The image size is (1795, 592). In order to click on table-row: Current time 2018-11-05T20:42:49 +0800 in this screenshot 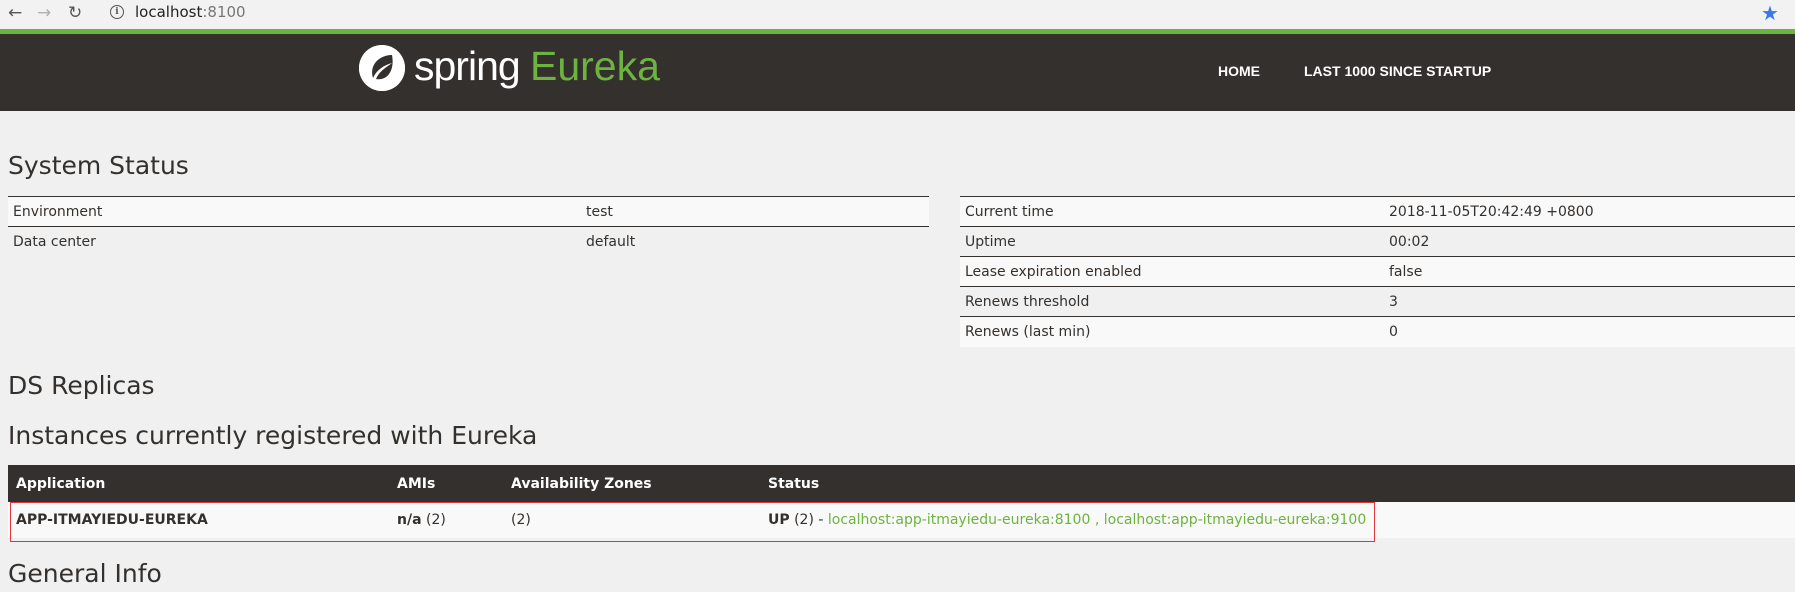, I will do `click(1377, 211)`.